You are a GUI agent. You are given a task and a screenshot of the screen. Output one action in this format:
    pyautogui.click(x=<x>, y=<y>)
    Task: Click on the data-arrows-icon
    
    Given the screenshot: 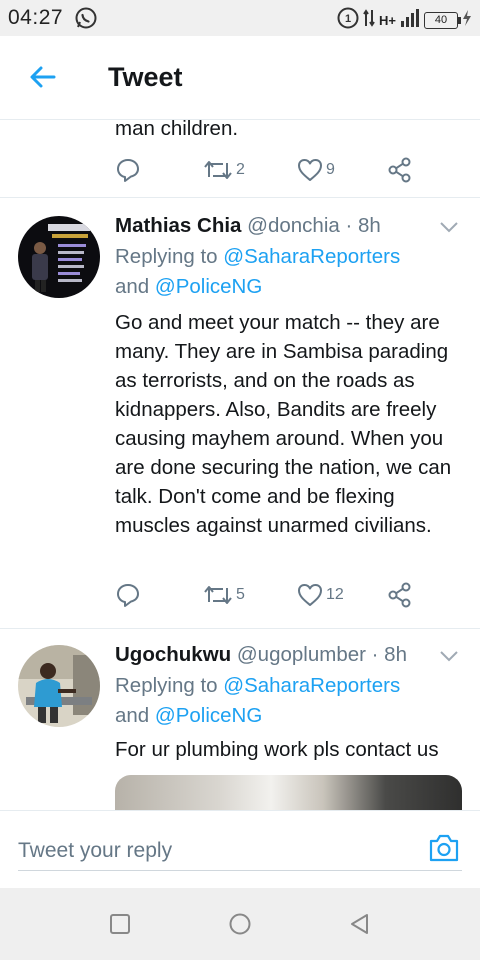 What is the action you would take?
    pyautogui.click(x=369, y=20)
    